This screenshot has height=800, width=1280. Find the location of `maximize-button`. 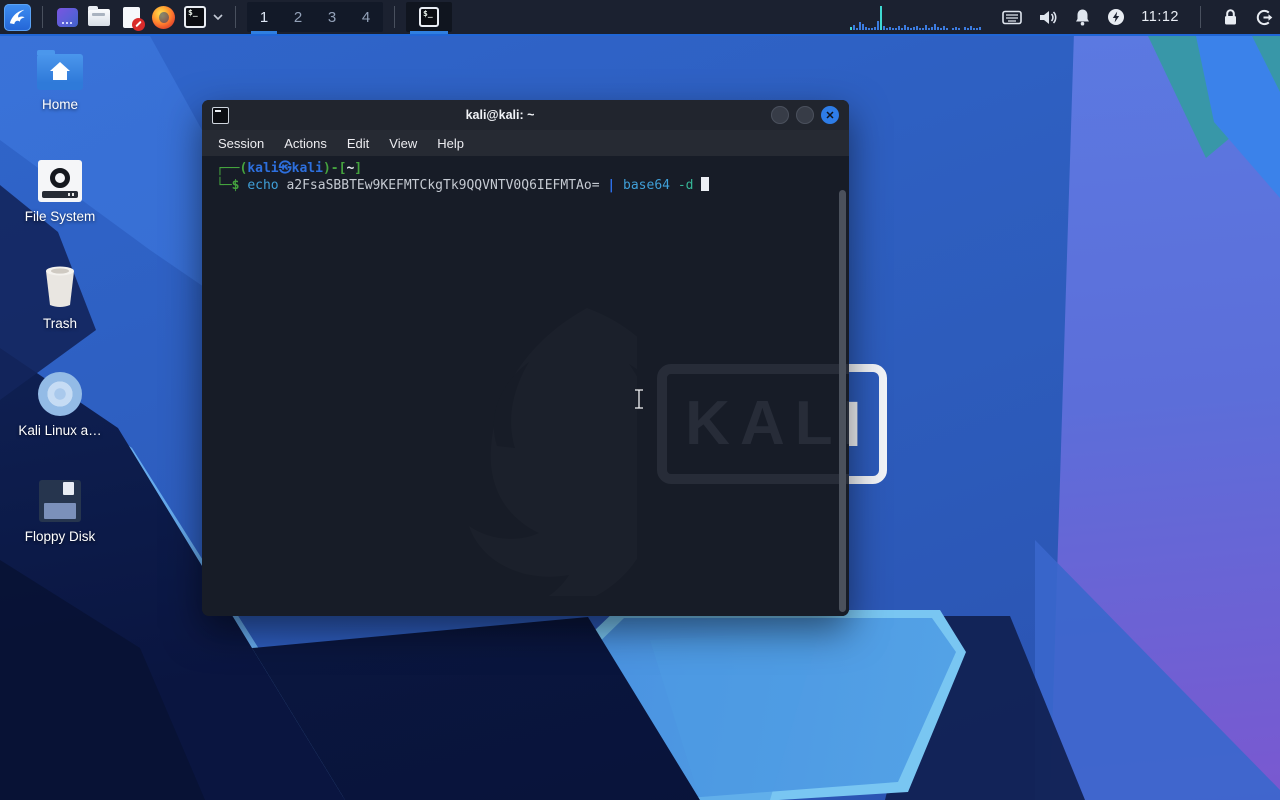

maximize-button is located at coordinates (805, 115).